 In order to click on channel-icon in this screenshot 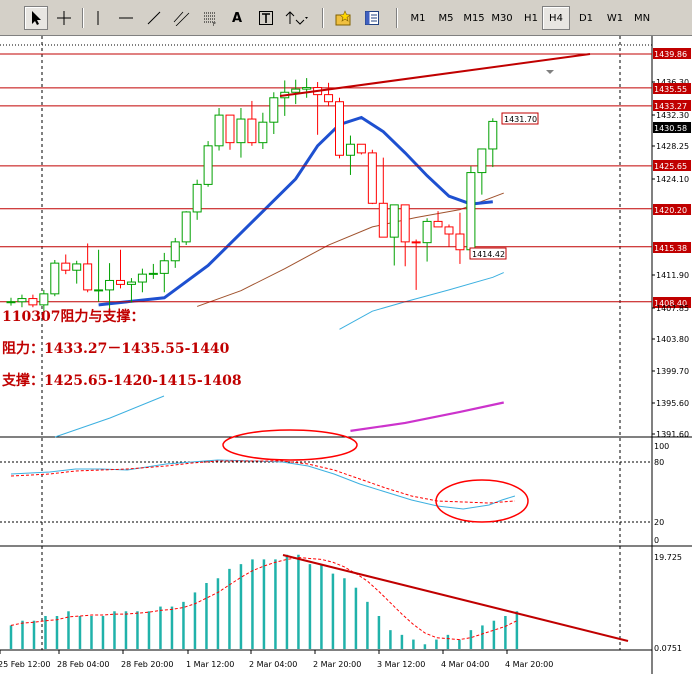, I will do `click(182, 18)`.